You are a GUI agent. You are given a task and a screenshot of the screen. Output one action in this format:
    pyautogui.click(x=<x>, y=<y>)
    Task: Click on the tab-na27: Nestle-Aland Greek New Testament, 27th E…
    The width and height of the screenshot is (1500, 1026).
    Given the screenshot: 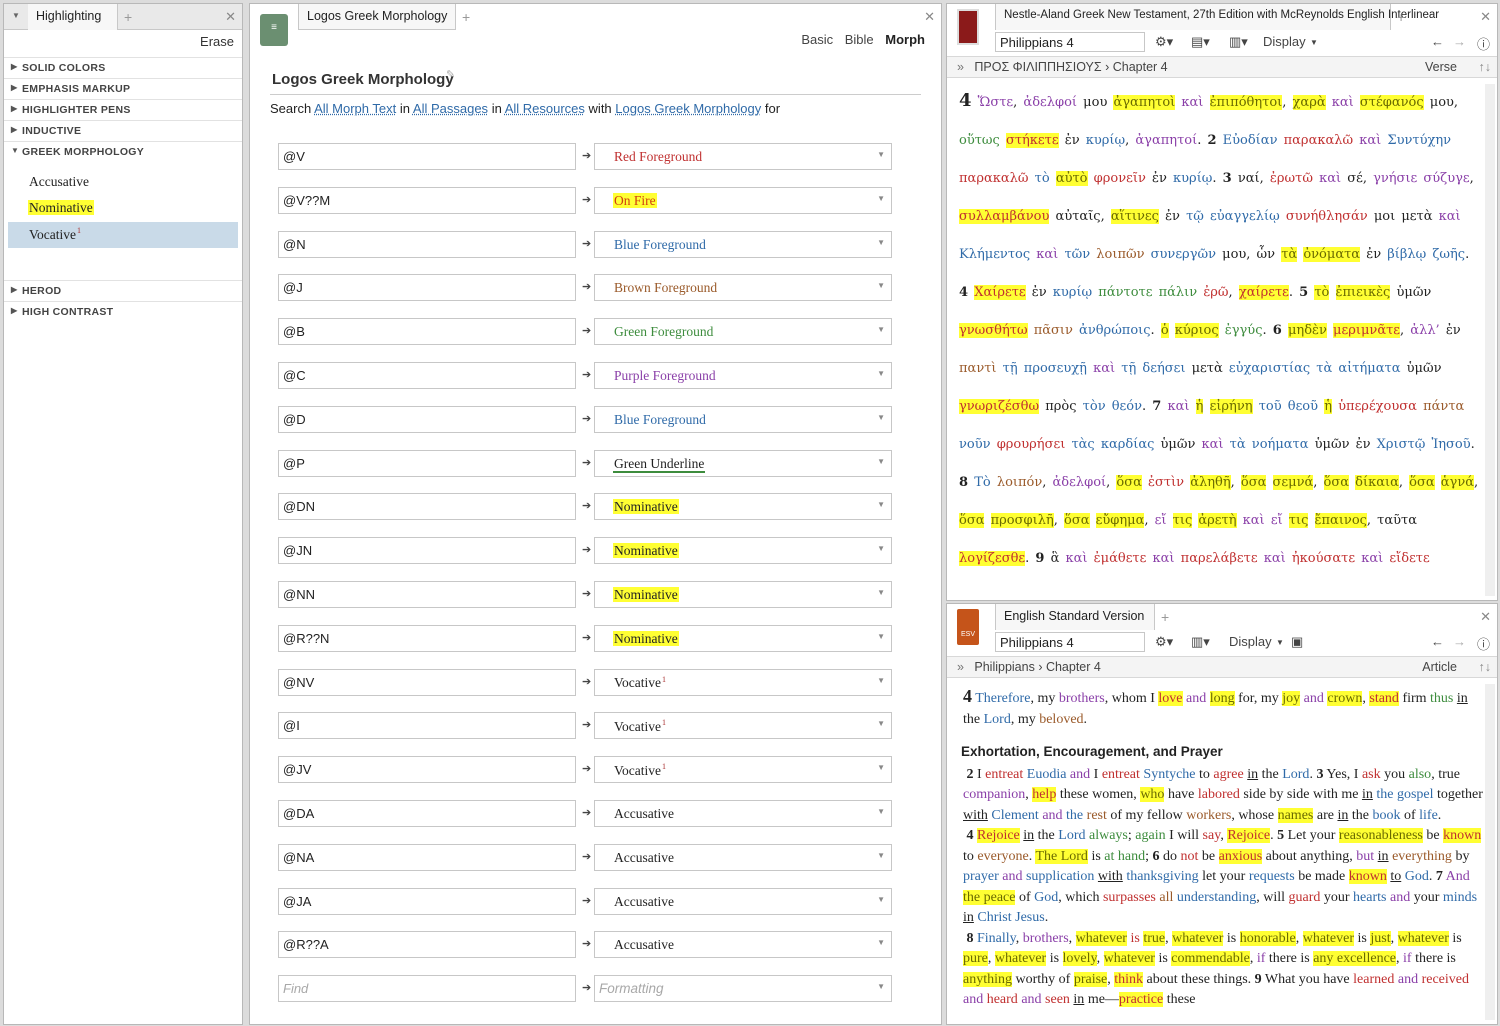 What is the action you would take?
    pyautogui.click(x=1217, y=17)
    